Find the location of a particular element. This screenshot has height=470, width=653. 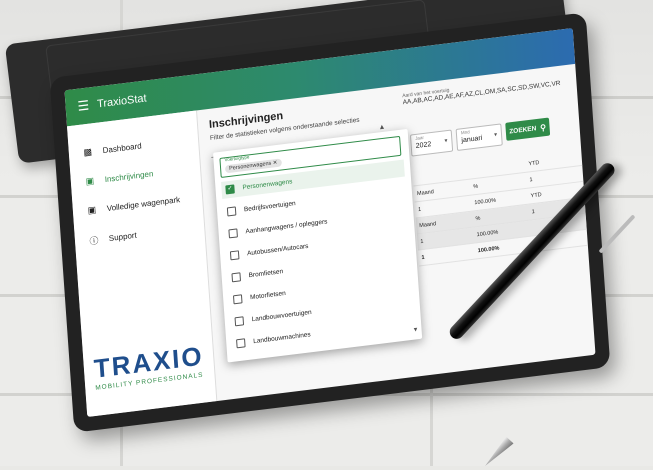

menu-icon: ☰ is located at coordinates (83, 105).